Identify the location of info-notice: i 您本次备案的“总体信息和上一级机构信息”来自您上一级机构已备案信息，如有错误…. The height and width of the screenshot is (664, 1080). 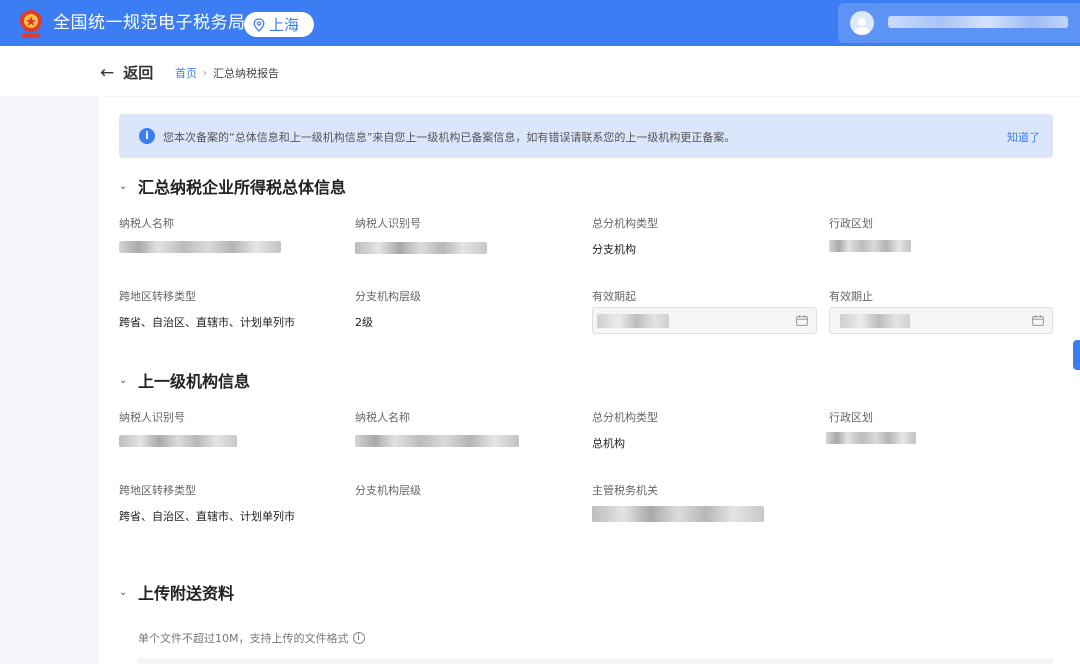
(586, 136).